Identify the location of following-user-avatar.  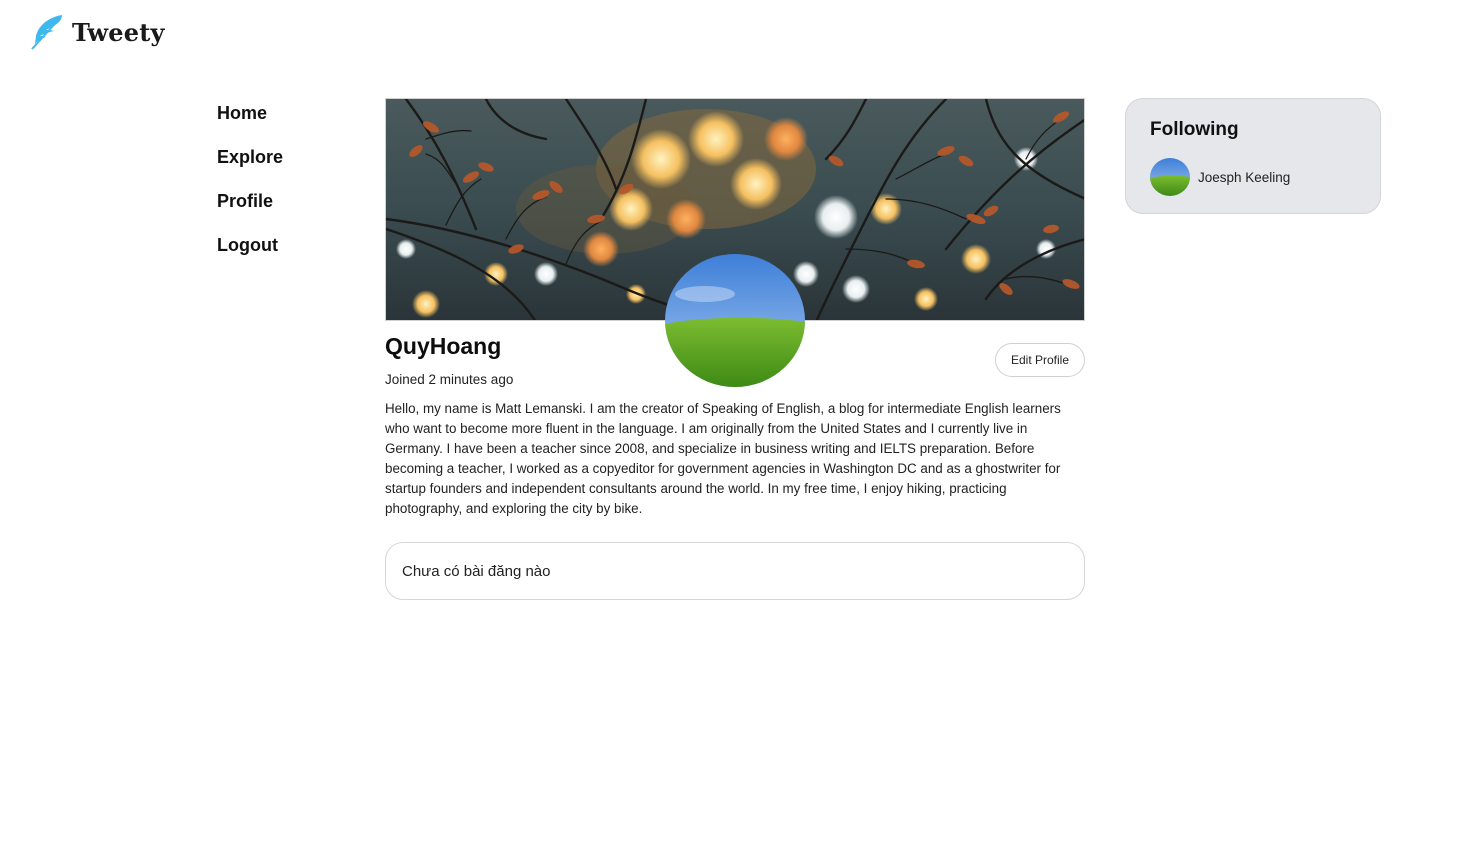
(1170, 177).